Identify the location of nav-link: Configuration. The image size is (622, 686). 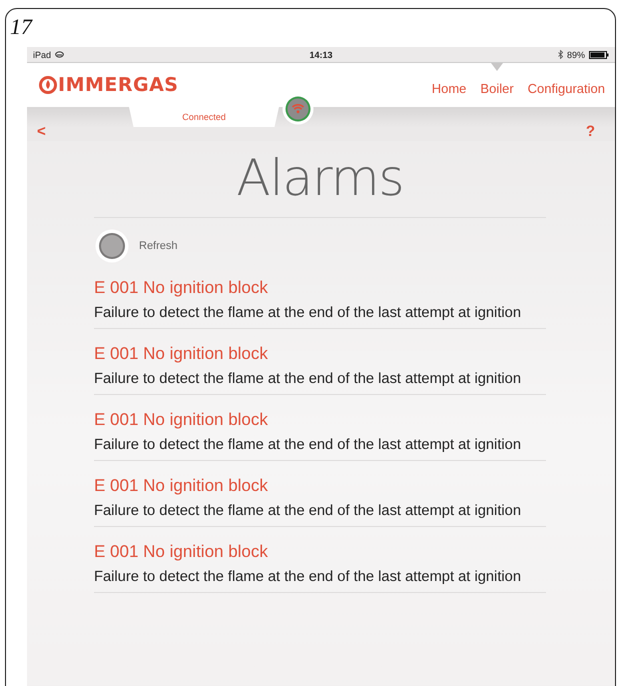
(566, 85).